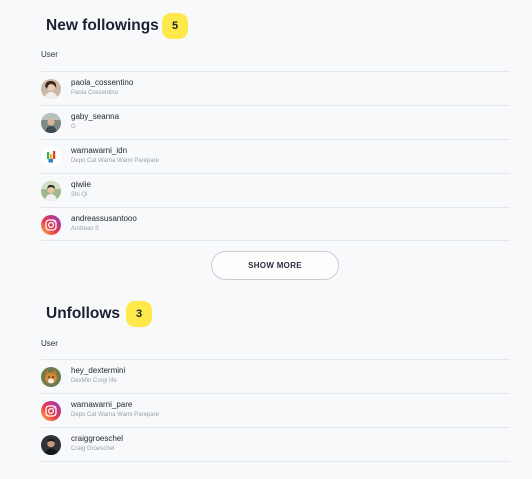  I want to click on full-name: G, so click(73, 127).